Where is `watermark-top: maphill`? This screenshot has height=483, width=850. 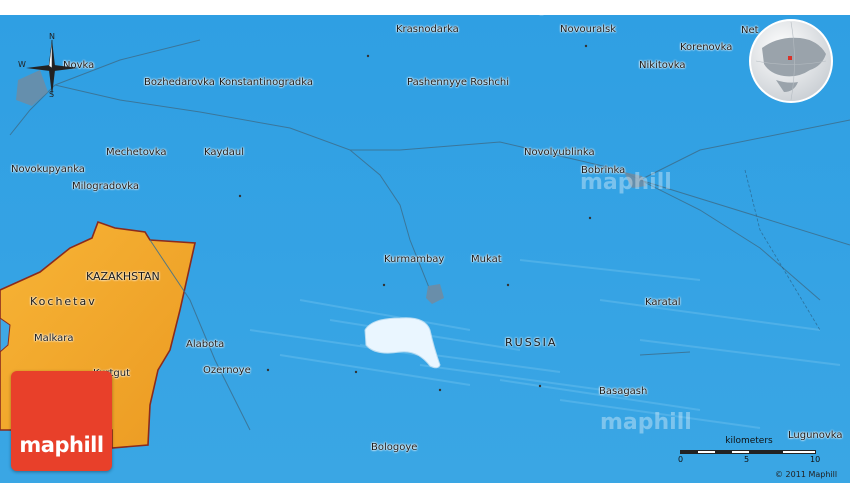 watermark-top: maphill is located at coordinates (546, 8).